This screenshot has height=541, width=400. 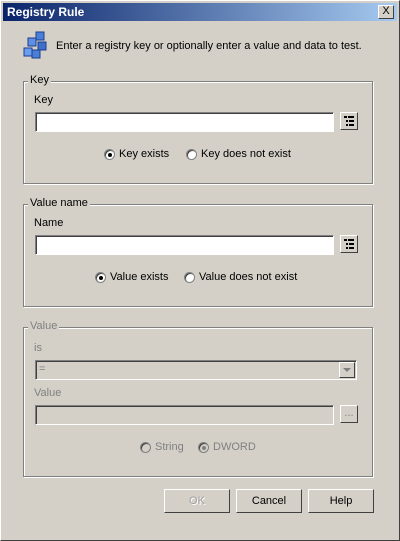 What do you see at coordinates (184, 245) in the screenshot?
I see `name-input` at bounding box center [184, 245].